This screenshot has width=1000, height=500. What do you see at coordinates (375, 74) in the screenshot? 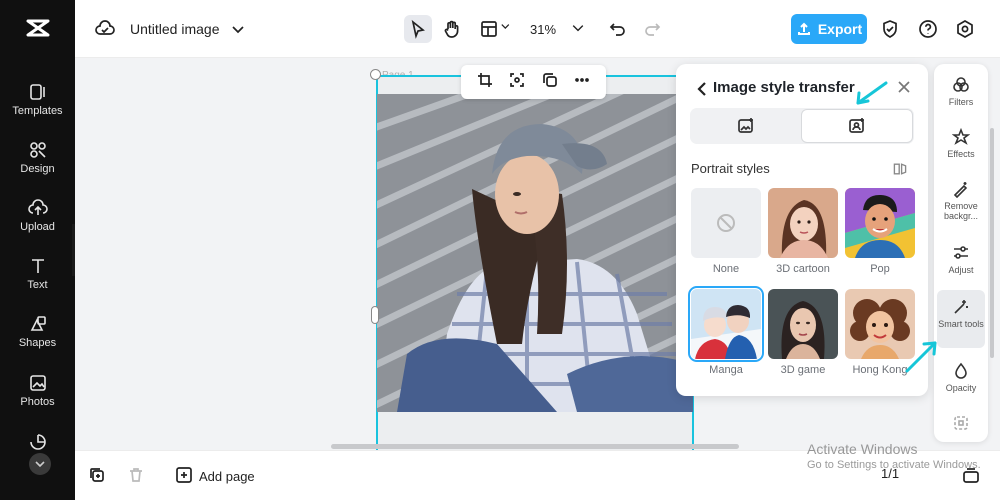
I see `rotate-handle` at bounding box center [375, 74].